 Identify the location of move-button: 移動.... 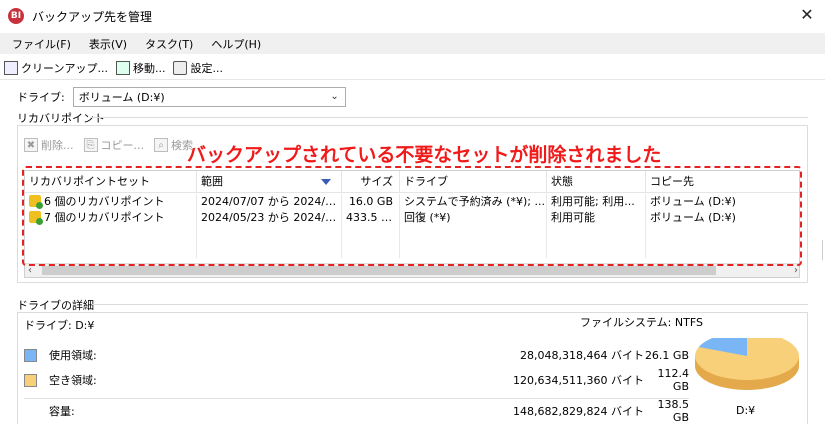
(140, 68).